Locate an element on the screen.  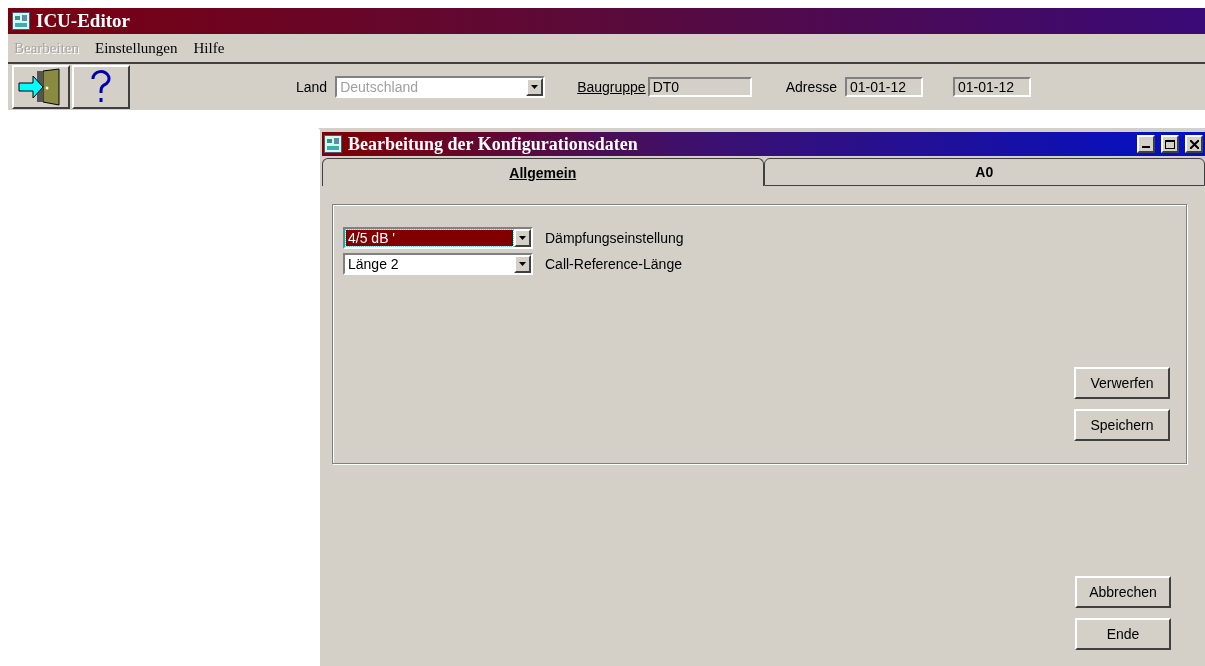
menu-item: Einstellungen is located at coordinates (136, 48).